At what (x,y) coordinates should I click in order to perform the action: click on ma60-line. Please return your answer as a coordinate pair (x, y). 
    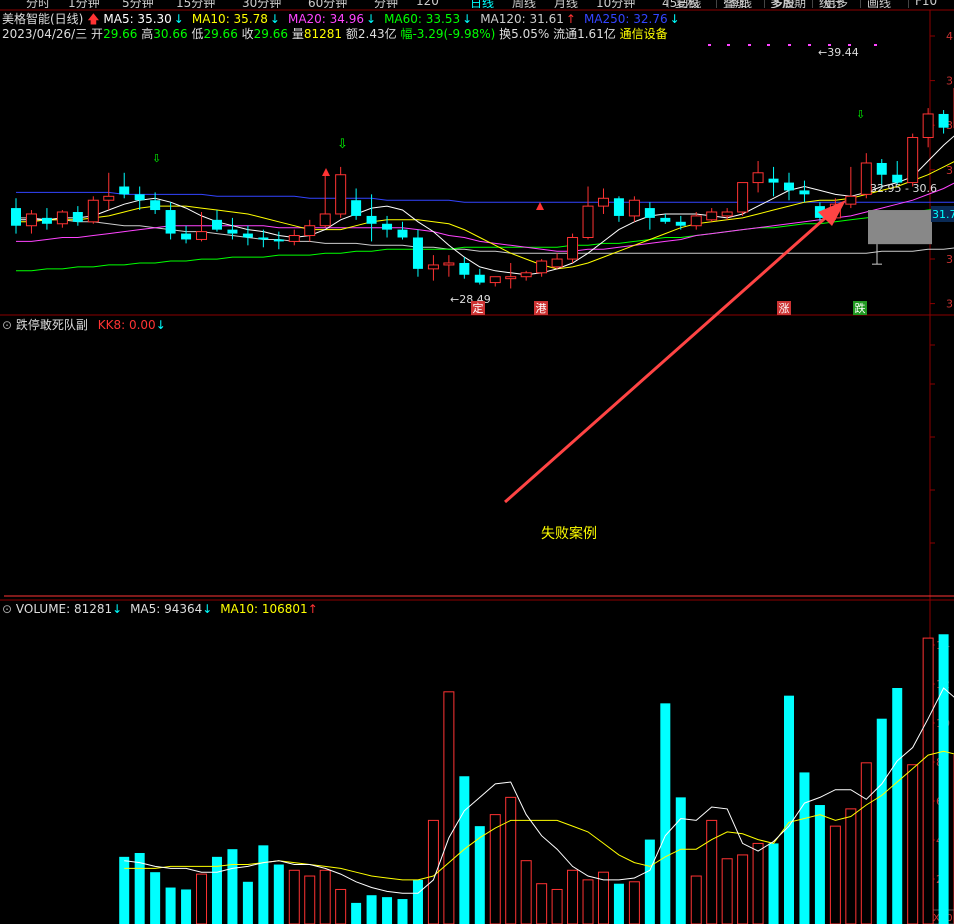
    Looking at the image, I should click on (485, 239).